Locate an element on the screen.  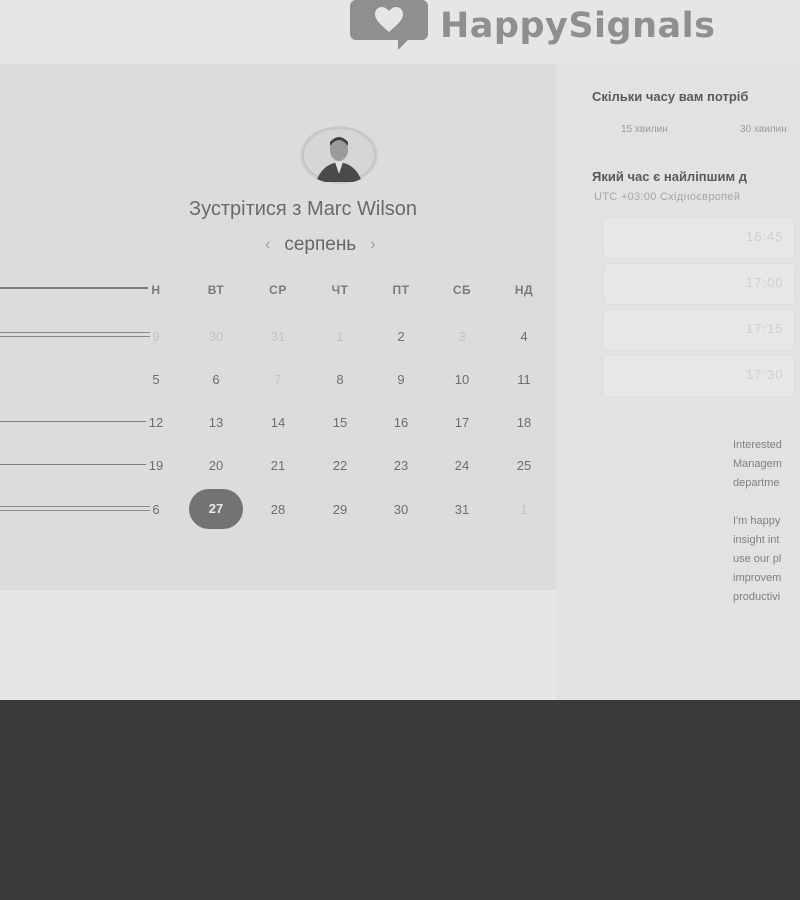
calendar-day: 14 is located at coordinates (278, 422).